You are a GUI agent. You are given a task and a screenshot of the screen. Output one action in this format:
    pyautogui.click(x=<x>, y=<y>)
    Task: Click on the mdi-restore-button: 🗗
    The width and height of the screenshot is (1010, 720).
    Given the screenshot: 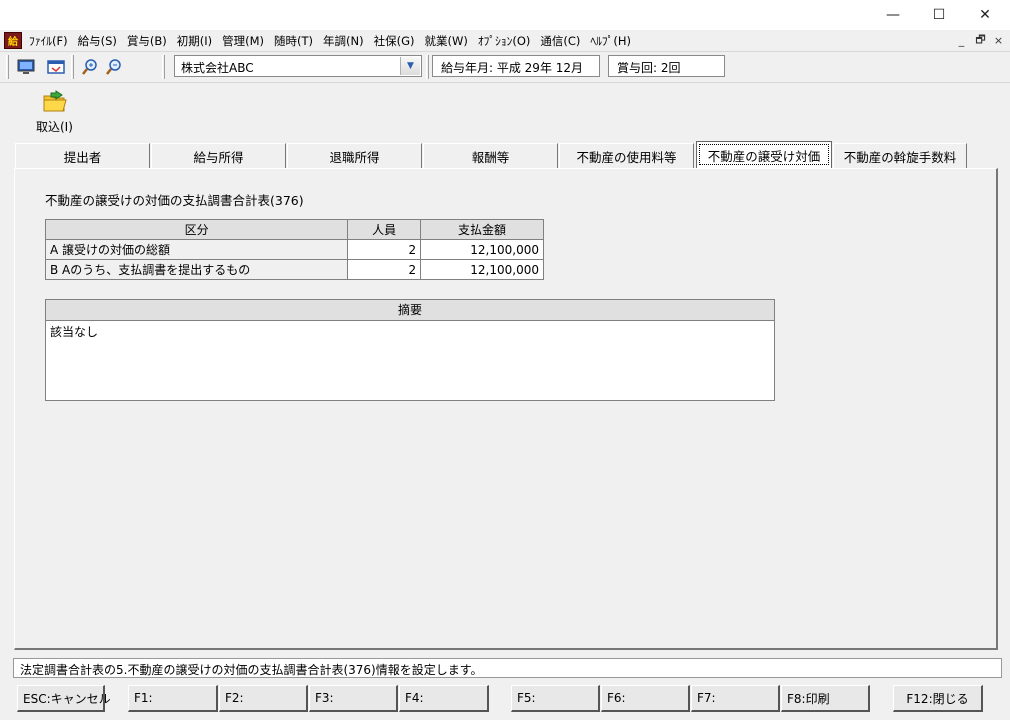 What is the action you would take?
    pyautogui.click(x=980, y=40)
    